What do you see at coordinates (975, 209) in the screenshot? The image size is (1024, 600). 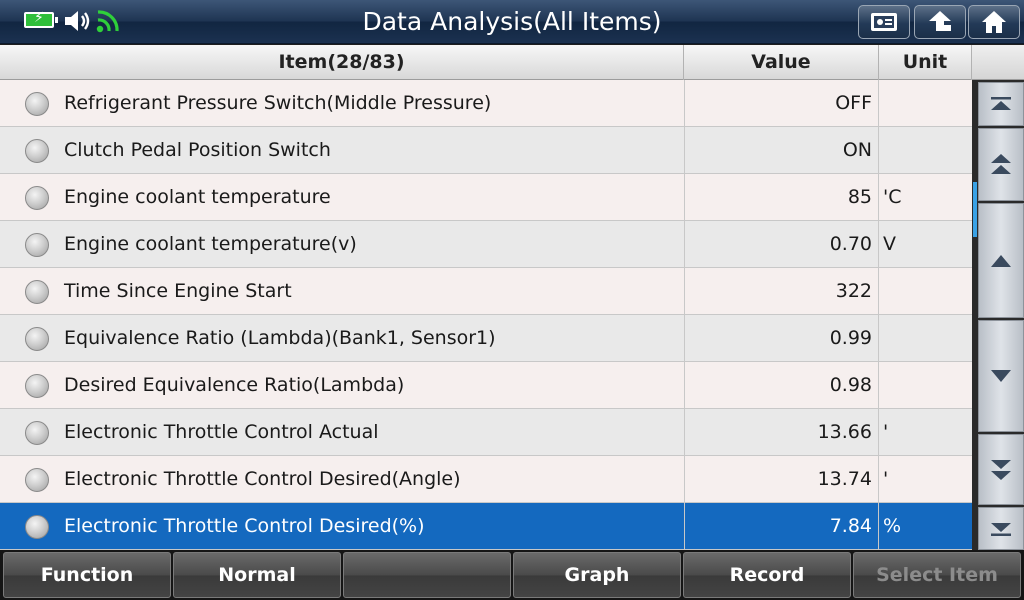 I see `scroll-thumb` at bounding box center [975, 209].